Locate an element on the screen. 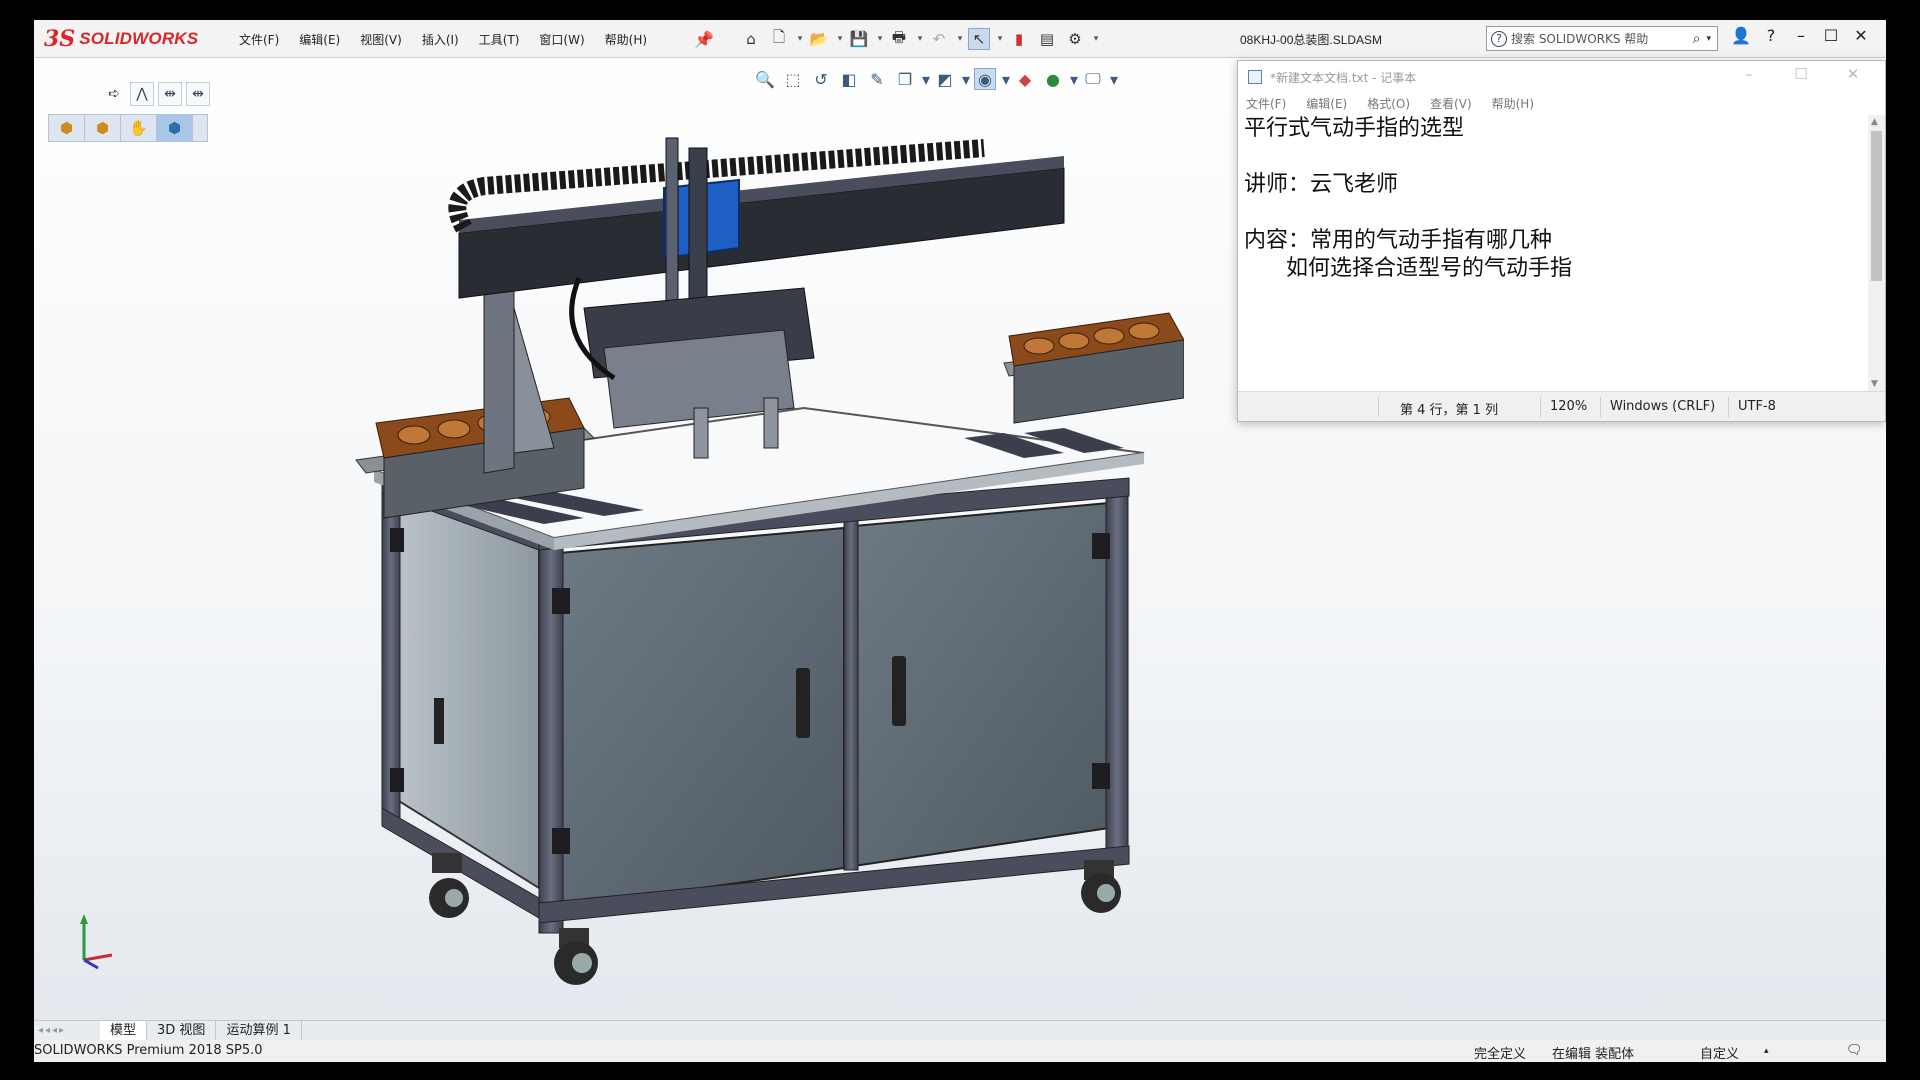  menu-window: 窗口(W) is located at coordinates (561, 39).